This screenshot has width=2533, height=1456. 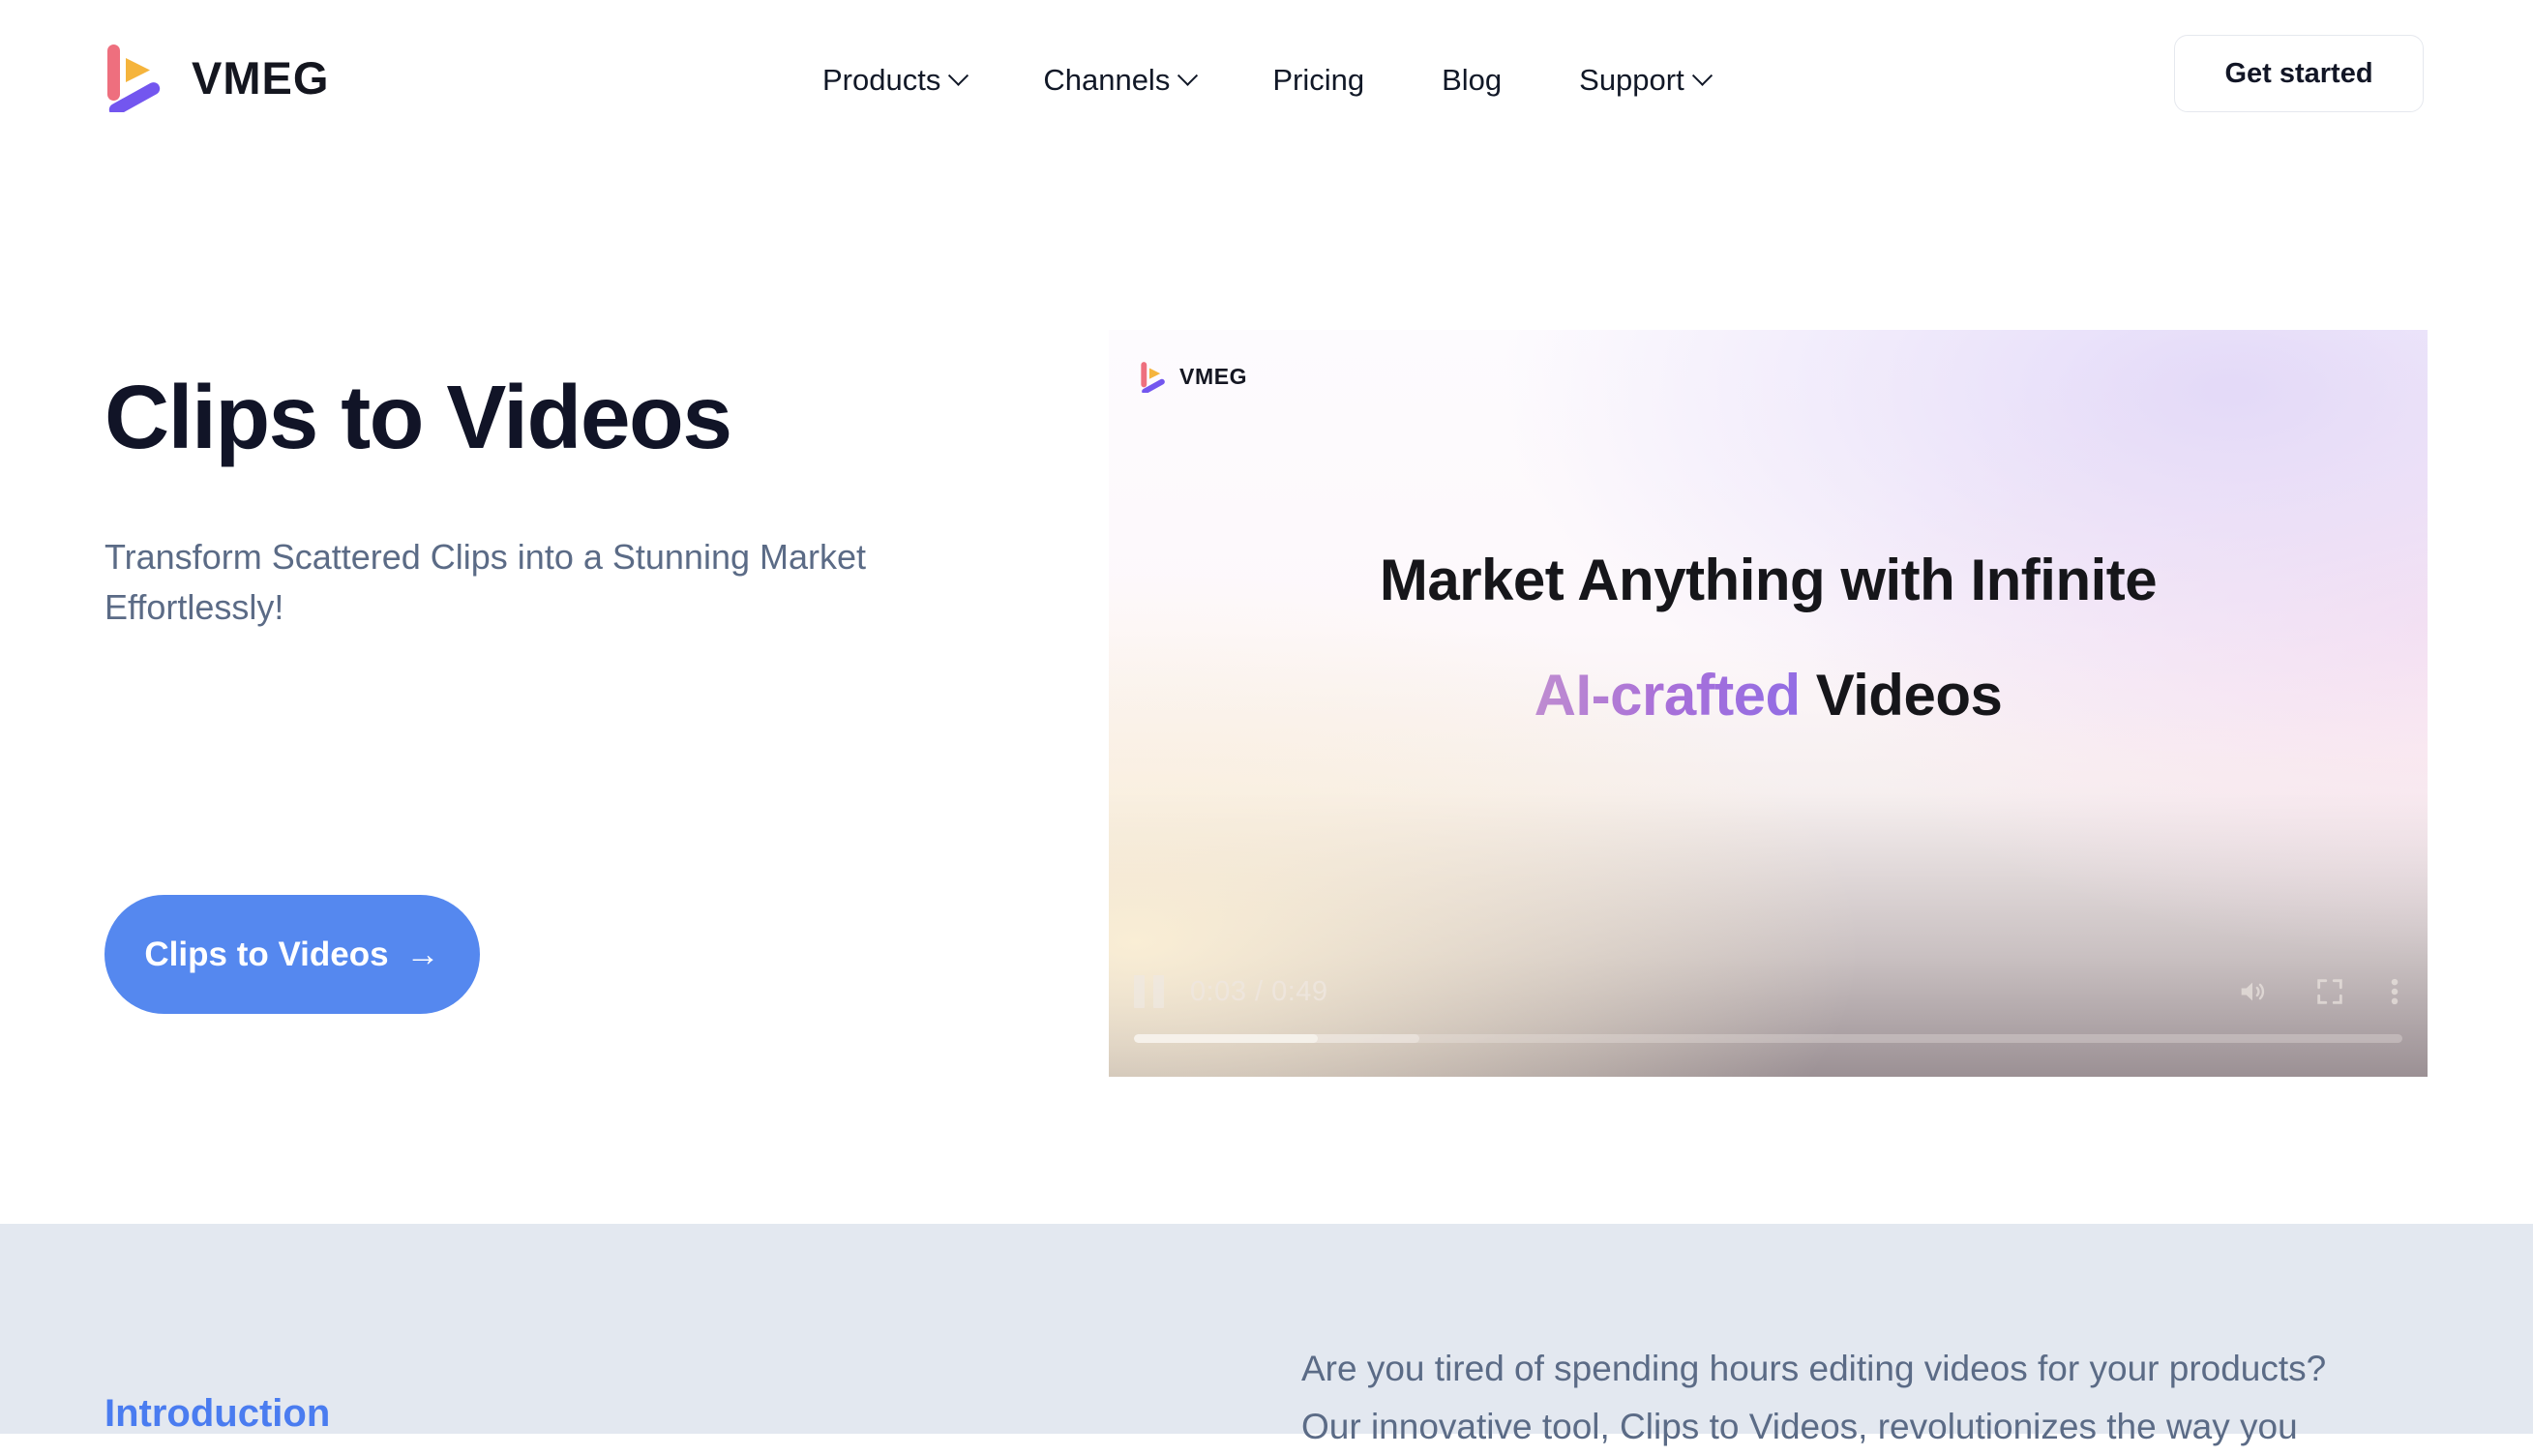 What do you see at coordinates (1769, 992) in the screenshot?
I see `video-controls-row: 0:03 / 0:49` at bounding box center [1769, 992].